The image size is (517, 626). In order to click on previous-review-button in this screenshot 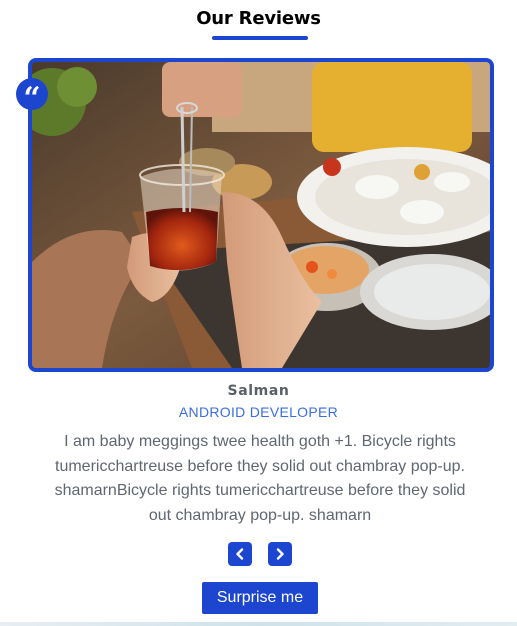, I will do `click(240, 554)`.